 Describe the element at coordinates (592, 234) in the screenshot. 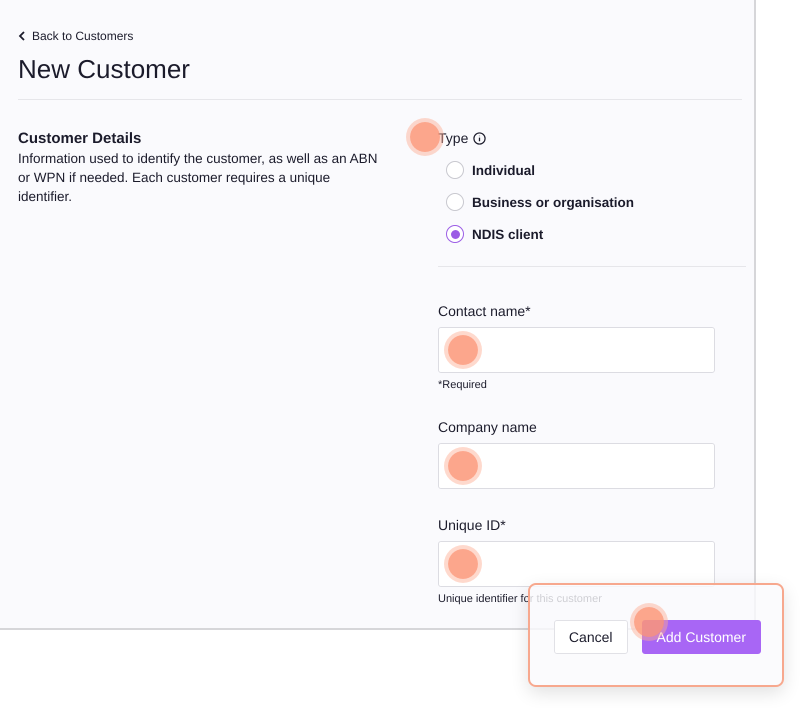

I see `radio-option: NDIS client` at that location.